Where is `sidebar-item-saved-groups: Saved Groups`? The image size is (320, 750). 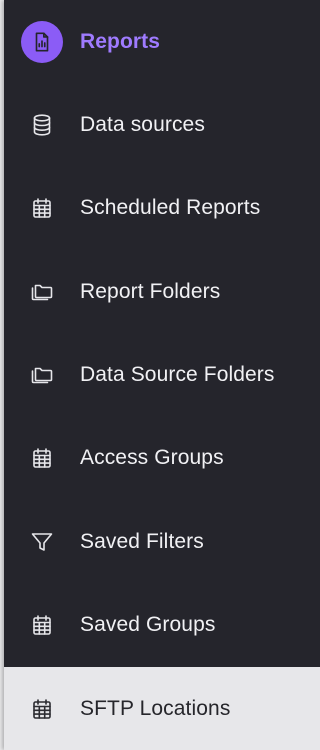 sidebar-item-saved-groups: Saved Groups is located at coordinates (162, 624).